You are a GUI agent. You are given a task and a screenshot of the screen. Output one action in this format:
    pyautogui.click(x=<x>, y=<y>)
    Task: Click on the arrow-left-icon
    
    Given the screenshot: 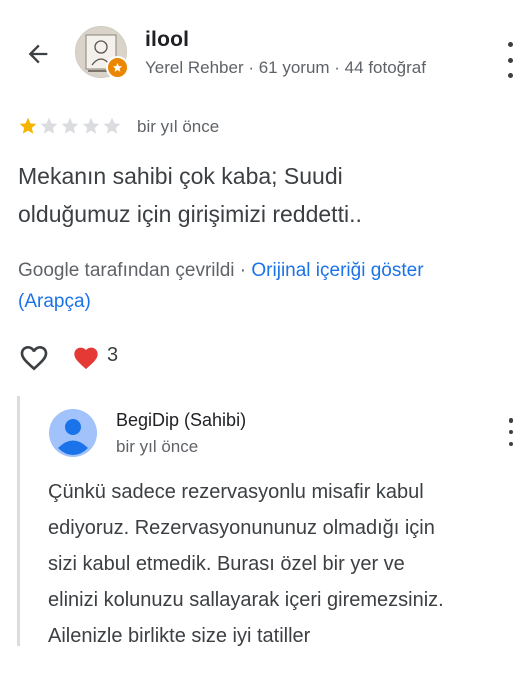 What is the action you would take?
    pyautogui.click(x=38, y=54)
    